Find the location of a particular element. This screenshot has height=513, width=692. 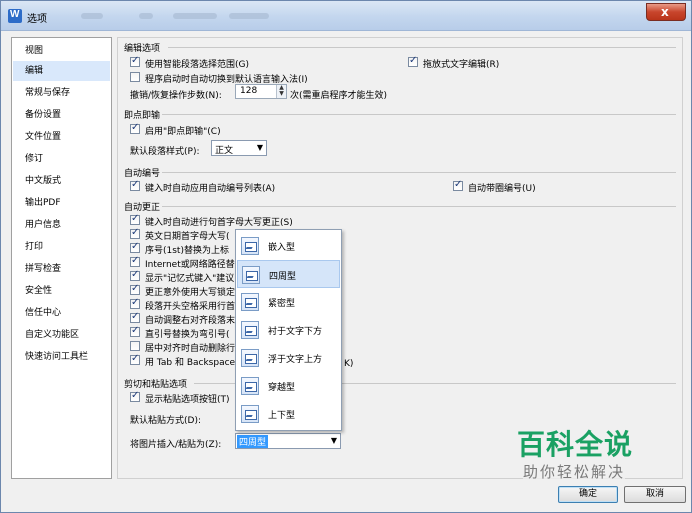

wrap-front-icon is located at coordinates (250, 358).